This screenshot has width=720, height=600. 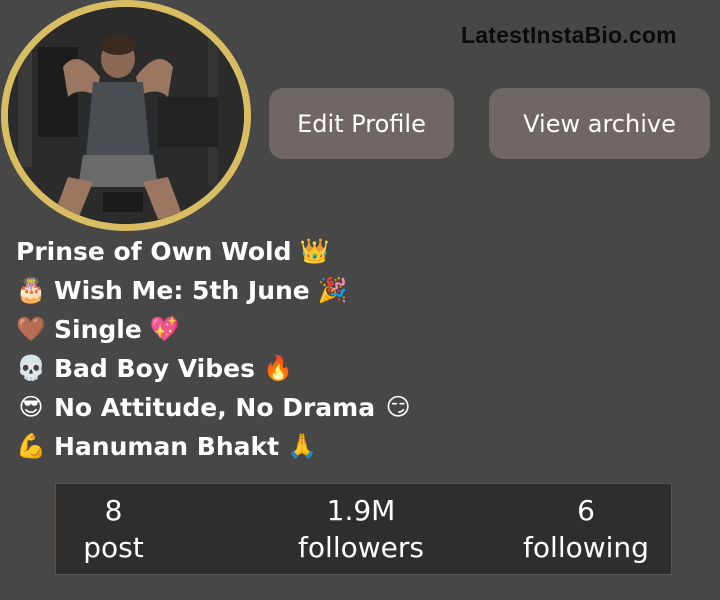 What do you see at coordinates (278, 368) in the screenshot?
I see `fire-icon: 🔥` at bounding box center [278, 368].